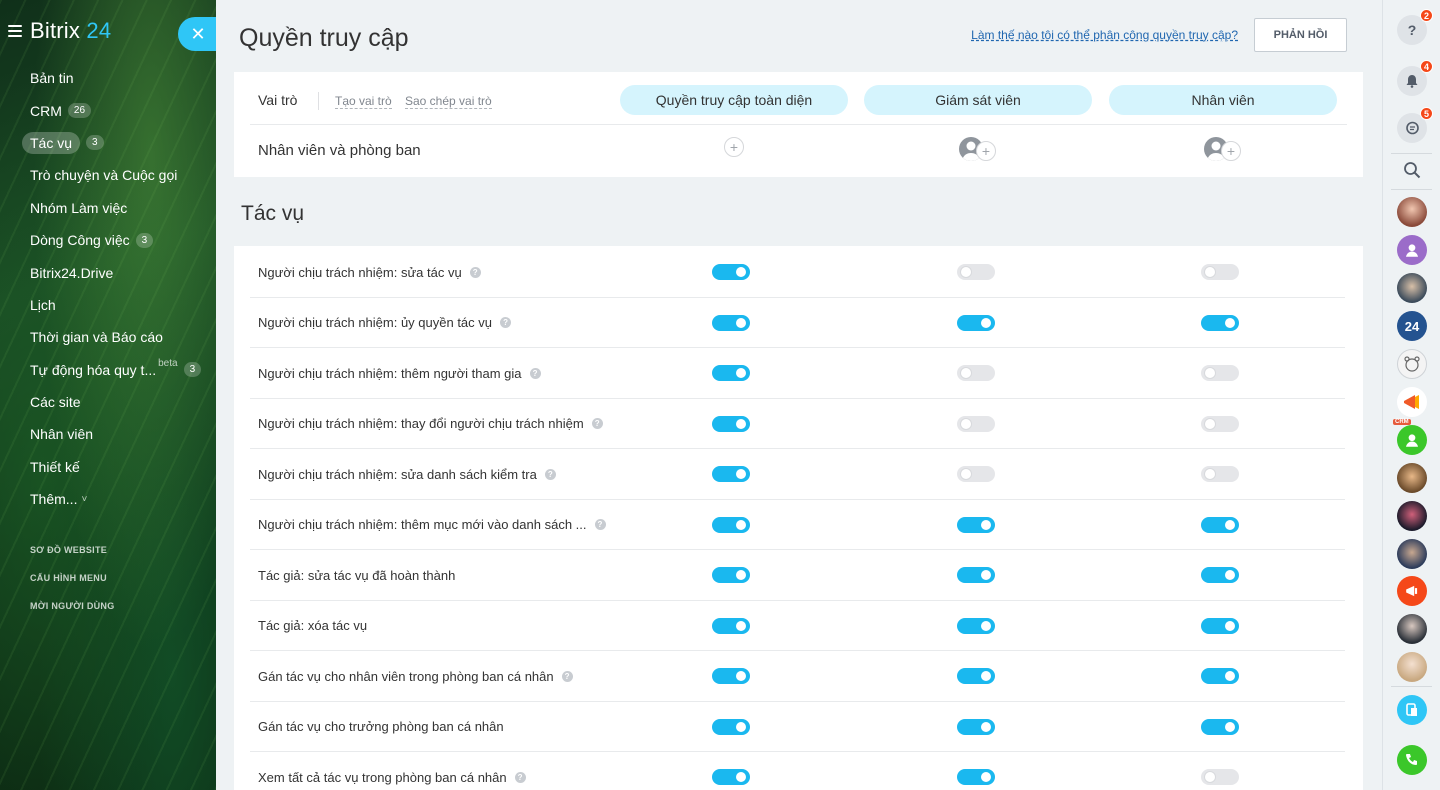 The height and width of the screenshot is (790, 1440). Describe the element at coordinates (70, 31) in the screenshot. I see `logo: Bitrix 24` at that location.